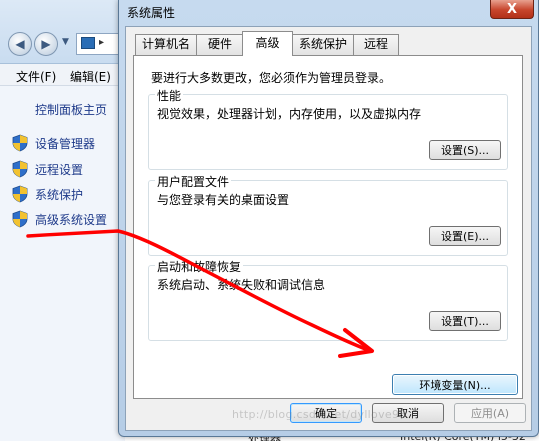 This screenshot has height=441, width=539. I want to click on apply-button: 应用(A), so click(490, 413).